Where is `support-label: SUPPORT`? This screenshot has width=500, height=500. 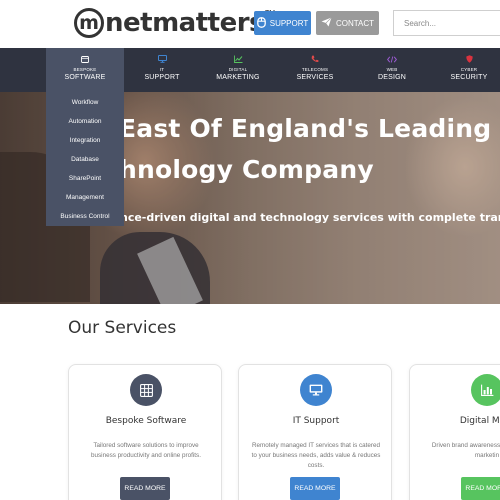
support-label: SUPPORT is located at coordinates (289, 23).